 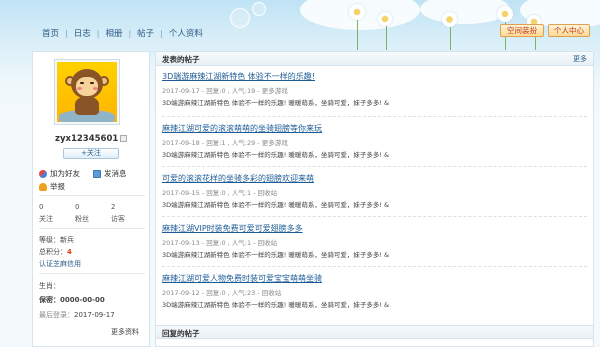 What do you see at coordinates (186, 33) in the screenshot?
I see `nav-profile: 个人资料` at bounding box center [186, 33].